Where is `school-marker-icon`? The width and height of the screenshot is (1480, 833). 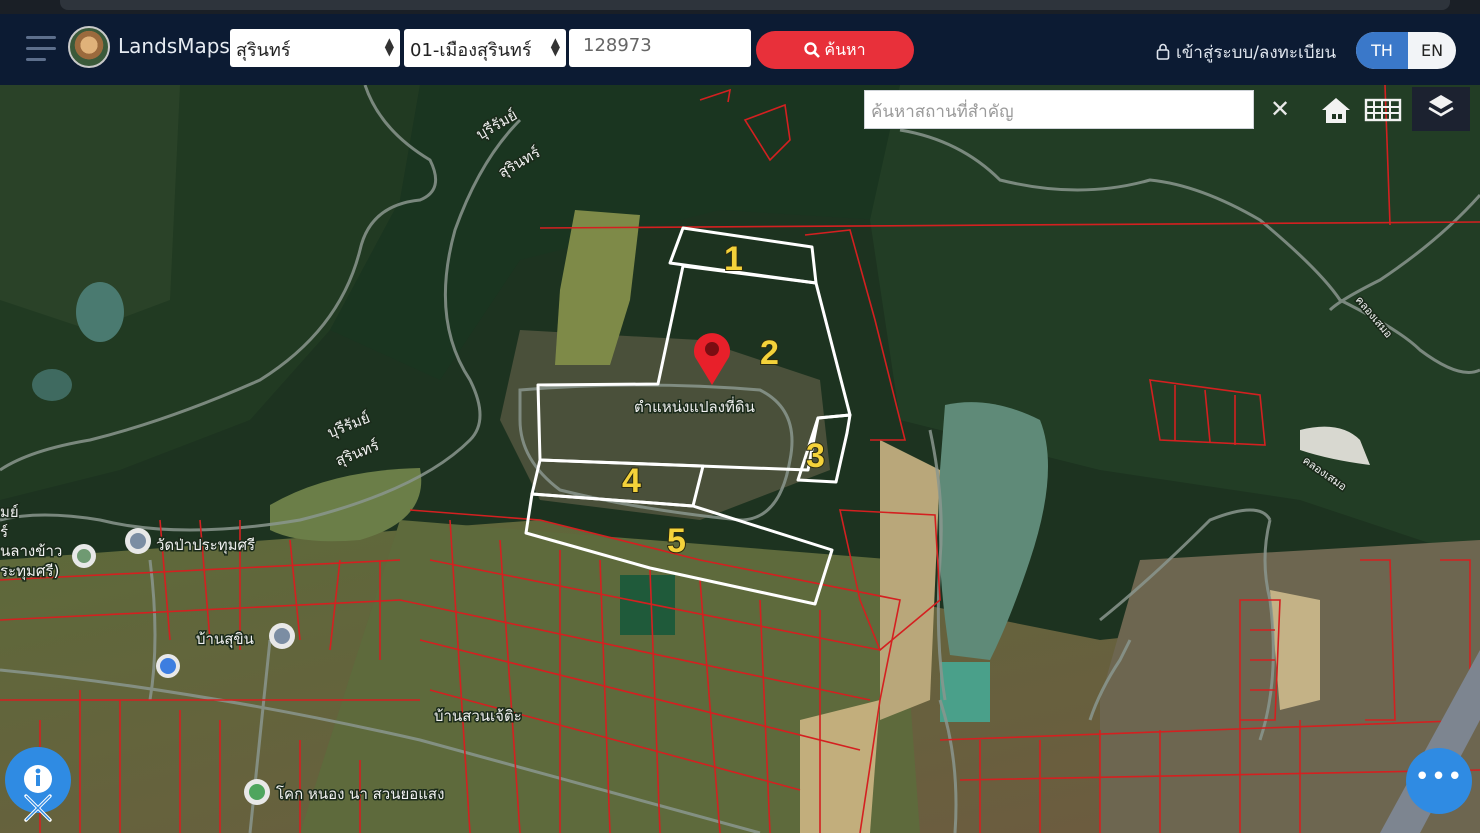 school-marker-icon is located at coordinates (257, 792).